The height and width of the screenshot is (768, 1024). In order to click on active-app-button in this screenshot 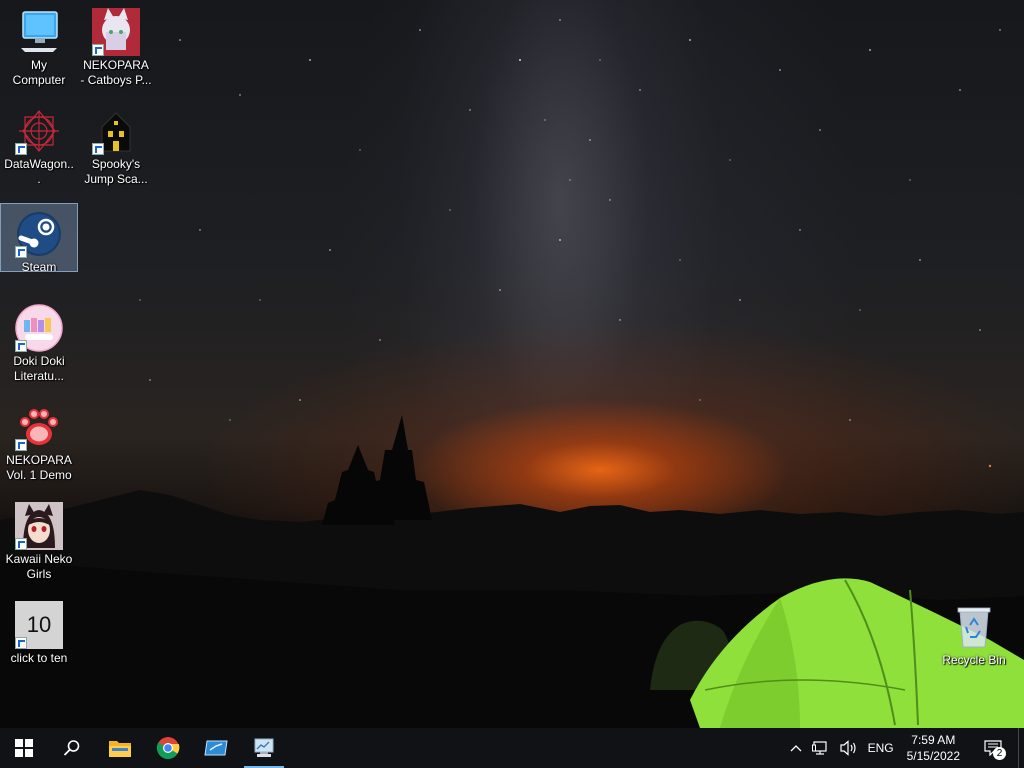, I will do `click(264, 748)`.